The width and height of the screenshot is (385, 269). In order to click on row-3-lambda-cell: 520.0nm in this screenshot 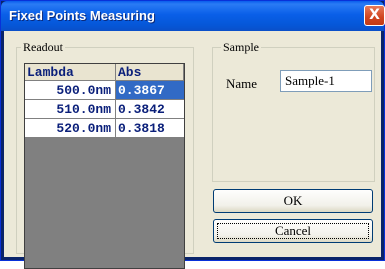, I will do `click(70, 128)`.